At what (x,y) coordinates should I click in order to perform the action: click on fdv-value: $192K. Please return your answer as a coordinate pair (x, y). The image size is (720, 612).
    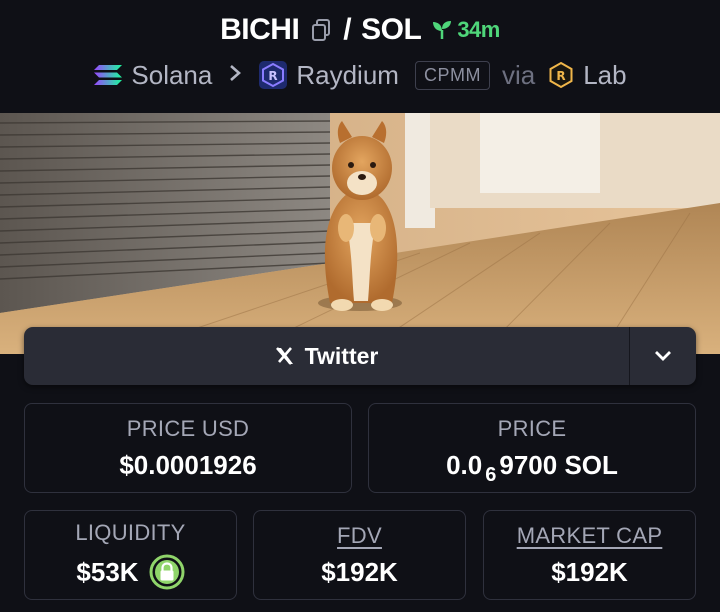
    Looking at the image, I should click on (359, 571).